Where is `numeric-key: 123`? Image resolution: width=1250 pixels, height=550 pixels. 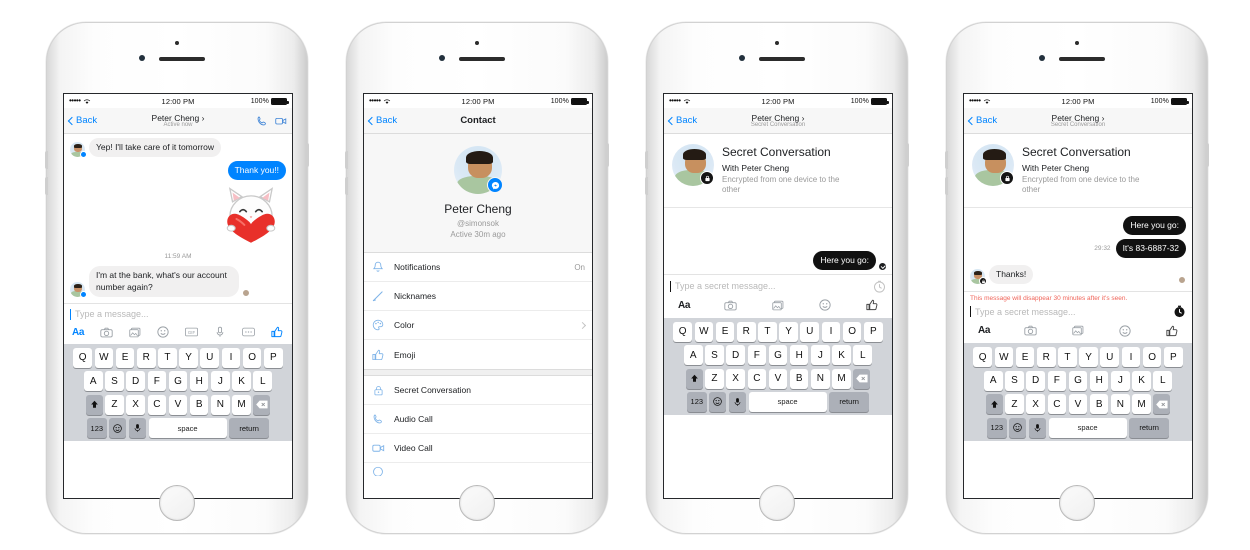
numeric-key: 123 is located at coordinates (696, 401).